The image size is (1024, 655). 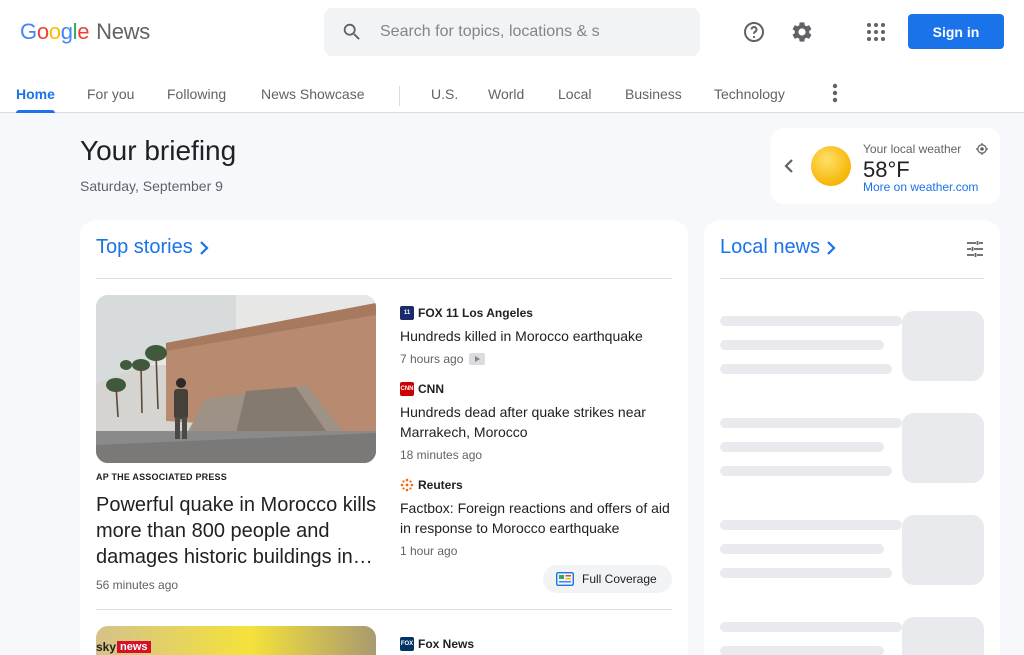 I want to click on page-title: Your briefing, so click(x=158, y=150).